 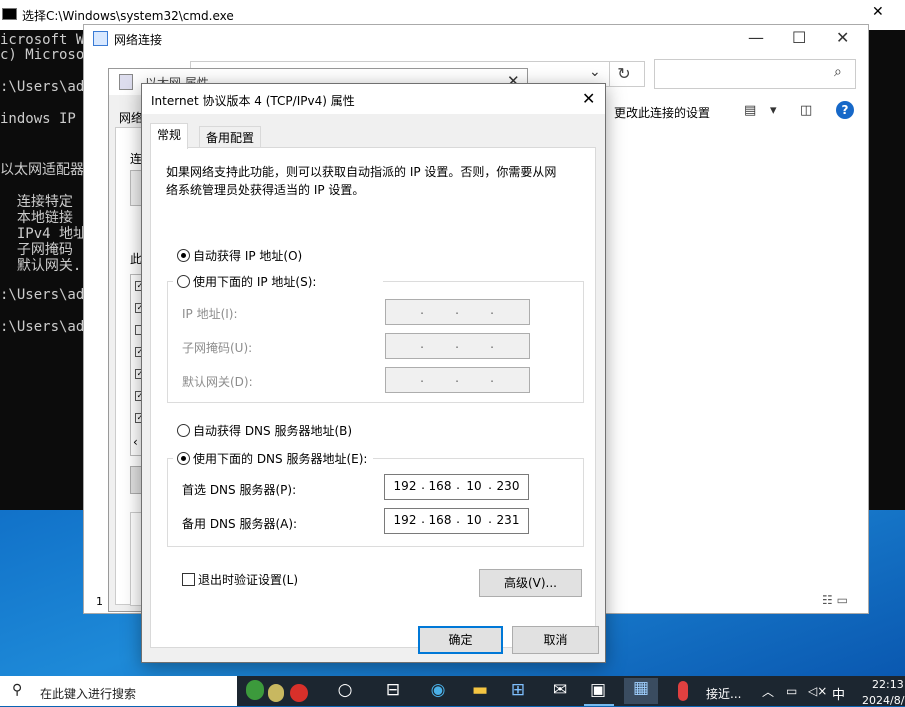 What do you see at coordinates (345, 690) in the screenshot?
I see `task-view-icon: ○` at bounding box center [345, 690].